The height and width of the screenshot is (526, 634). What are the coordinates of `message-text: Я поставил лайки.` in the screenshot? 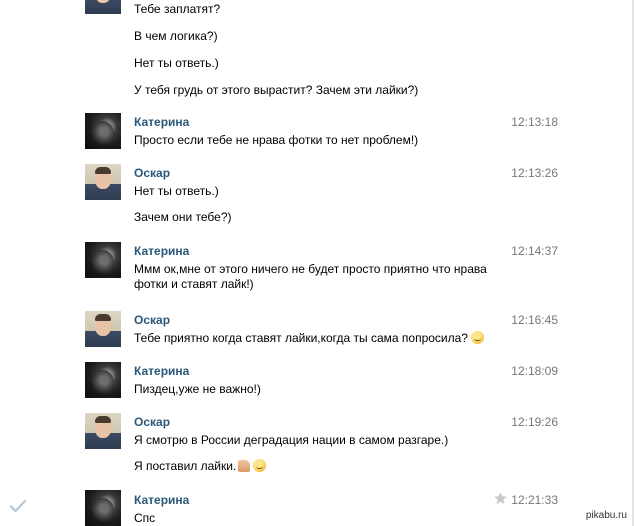 It's located at (185, 466).